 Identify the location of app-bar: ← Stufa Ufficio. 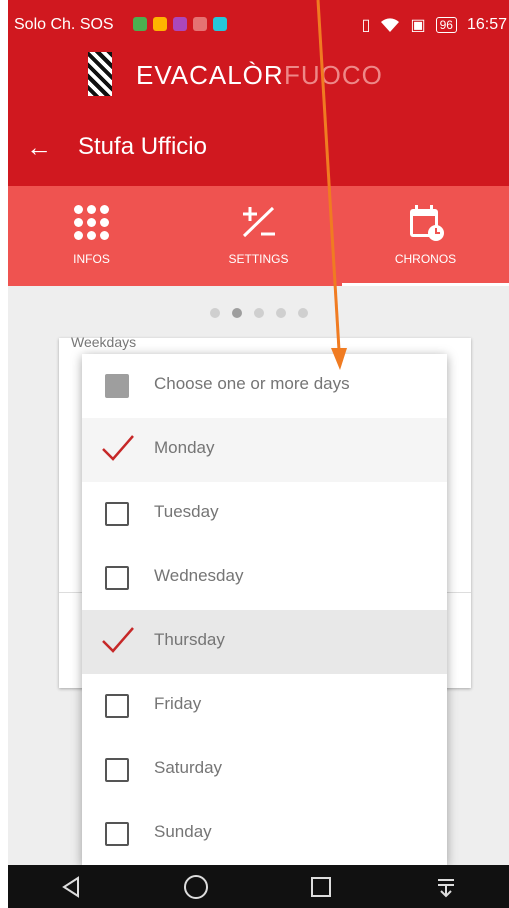
(258, 145).